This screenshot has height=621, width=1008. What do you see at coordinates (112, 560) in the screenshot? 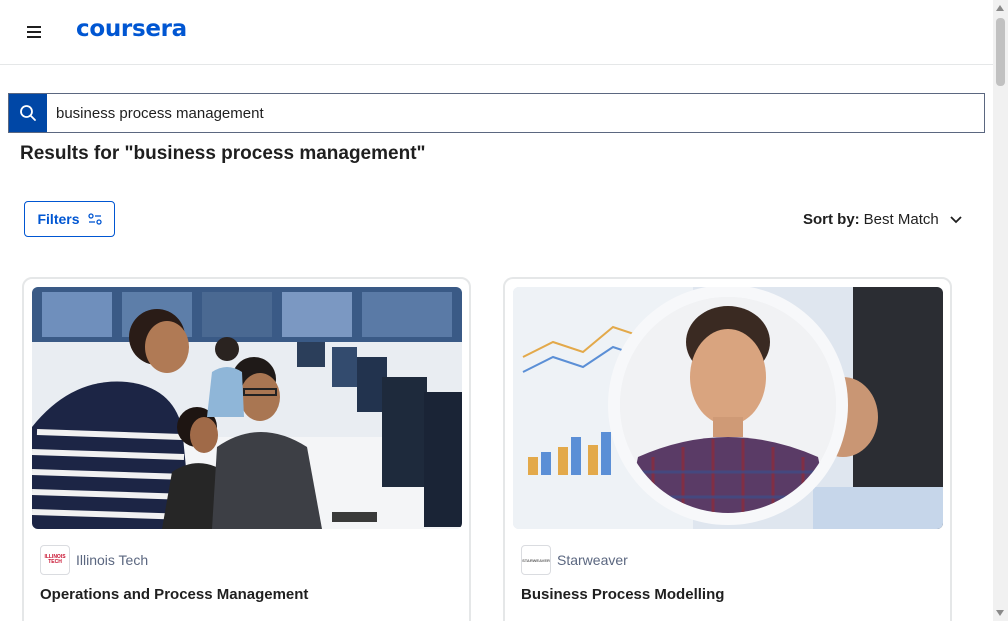
I see `partner-name: Illinois Tech` at bounding box center [112, 560].